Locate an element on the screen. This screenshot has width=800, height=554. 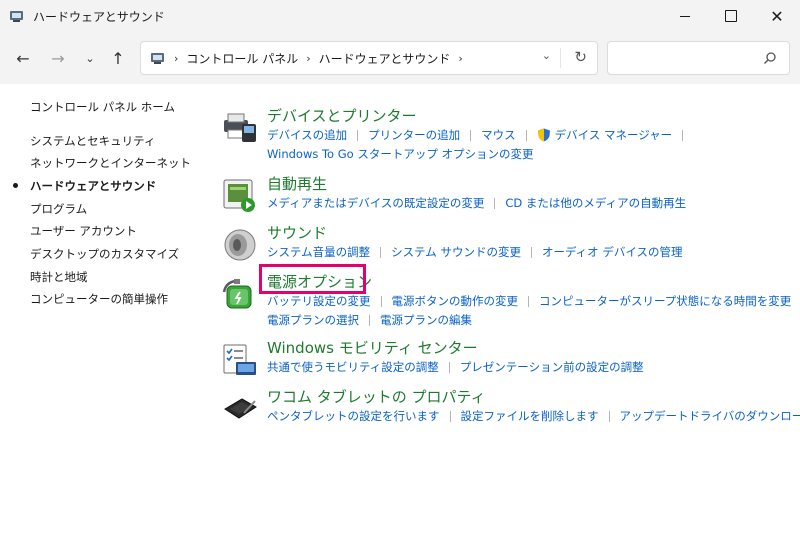
forward-button: → is located at coordinates (58, 58).